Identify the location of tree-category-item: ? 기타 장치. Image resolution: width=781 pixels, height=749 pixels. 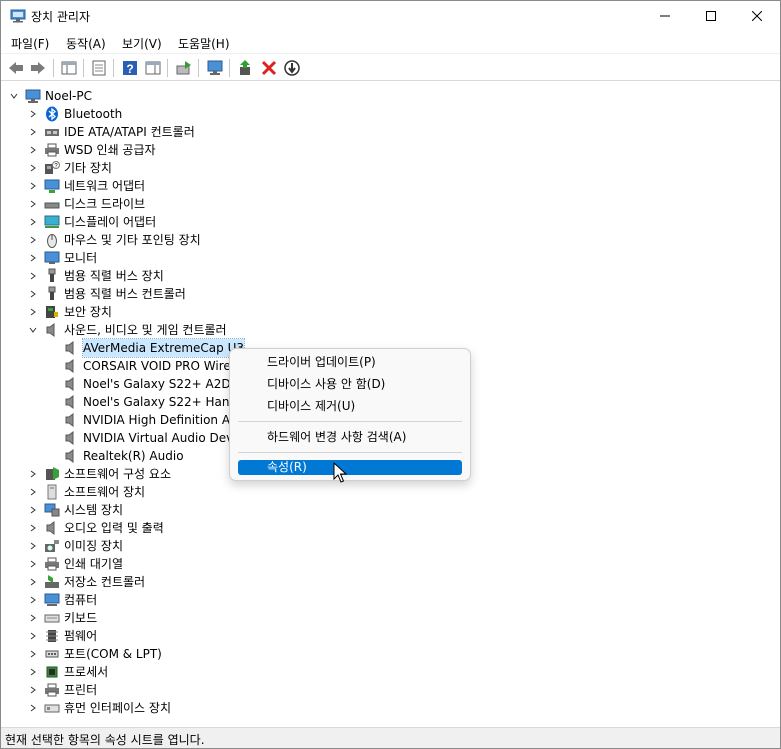
(70, 168).